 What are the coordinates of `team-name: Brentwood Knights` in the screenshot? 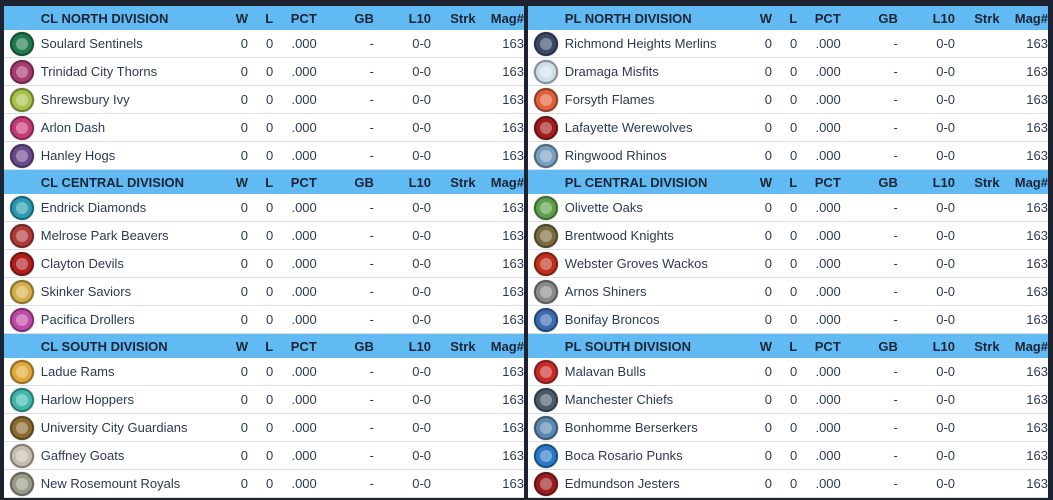 It's located at (654, 235).